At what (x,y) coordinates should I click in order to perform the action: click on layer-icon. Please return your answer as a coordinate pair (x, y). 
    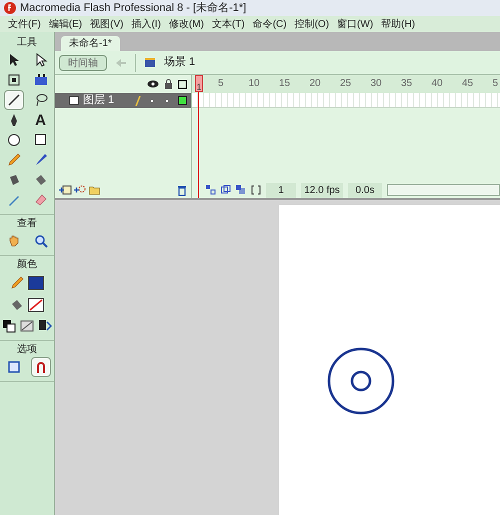
    Looking at the image, I should click on (74, 100).